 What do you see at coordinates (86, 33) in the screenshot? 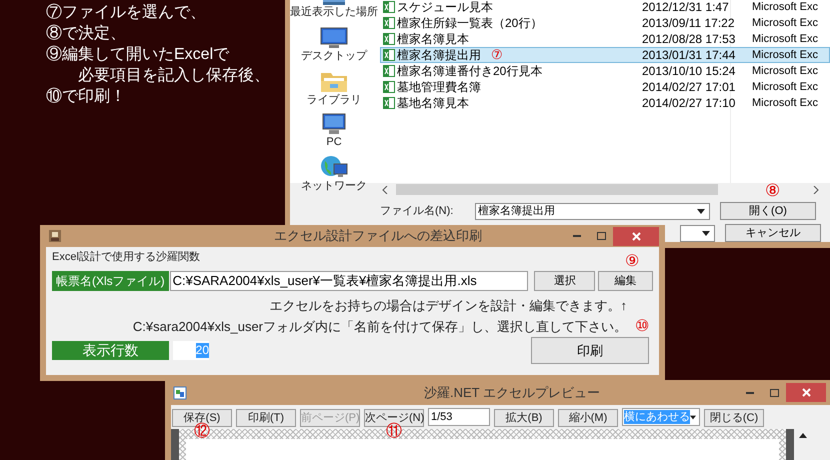
I see `instruction-line: ⑧で決定、` at bounding box center [86, 33].